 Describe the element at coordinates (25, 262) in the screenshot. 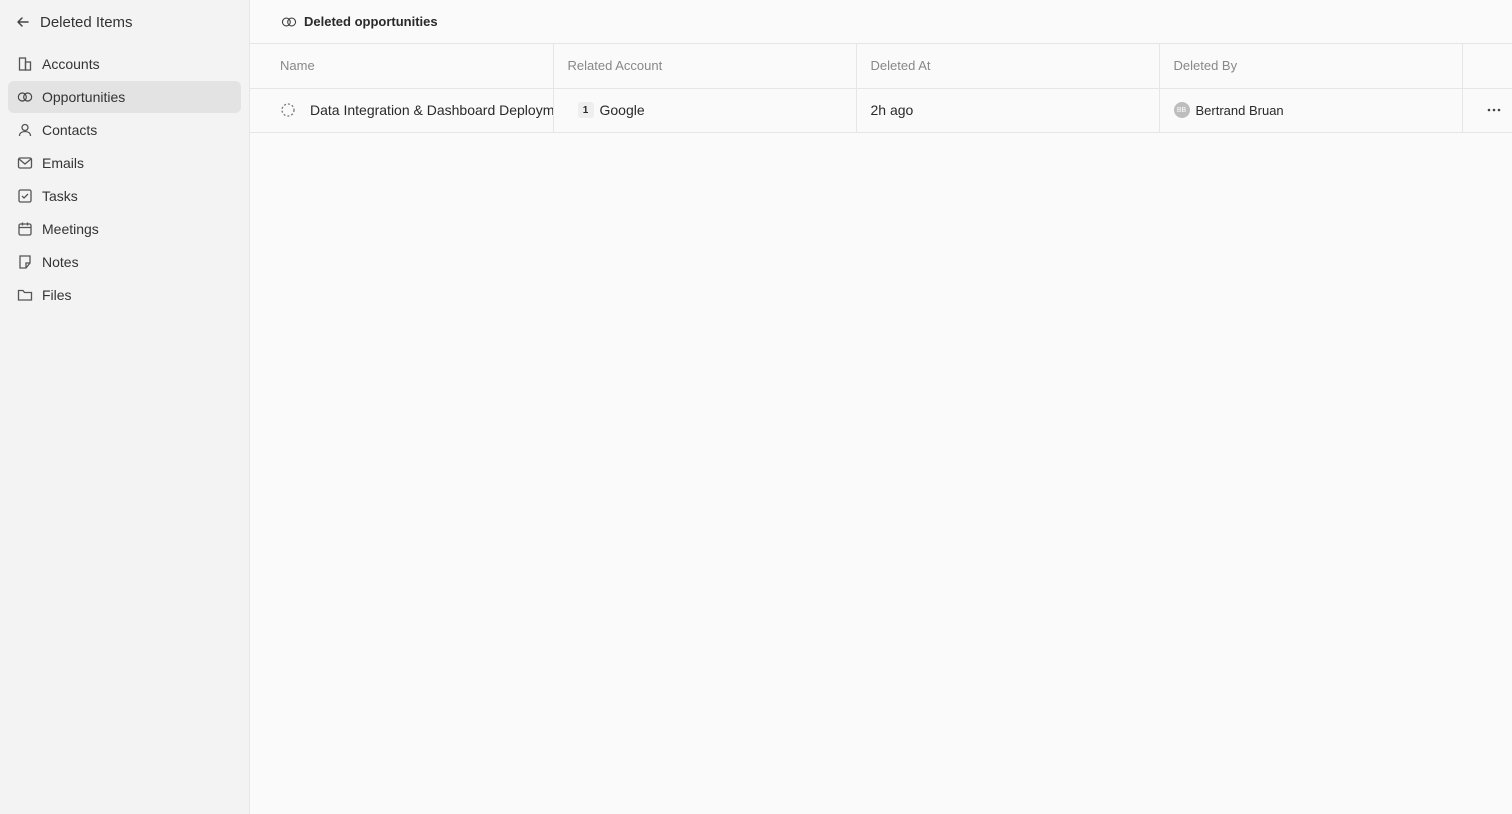

I see `note-icon` at that location.